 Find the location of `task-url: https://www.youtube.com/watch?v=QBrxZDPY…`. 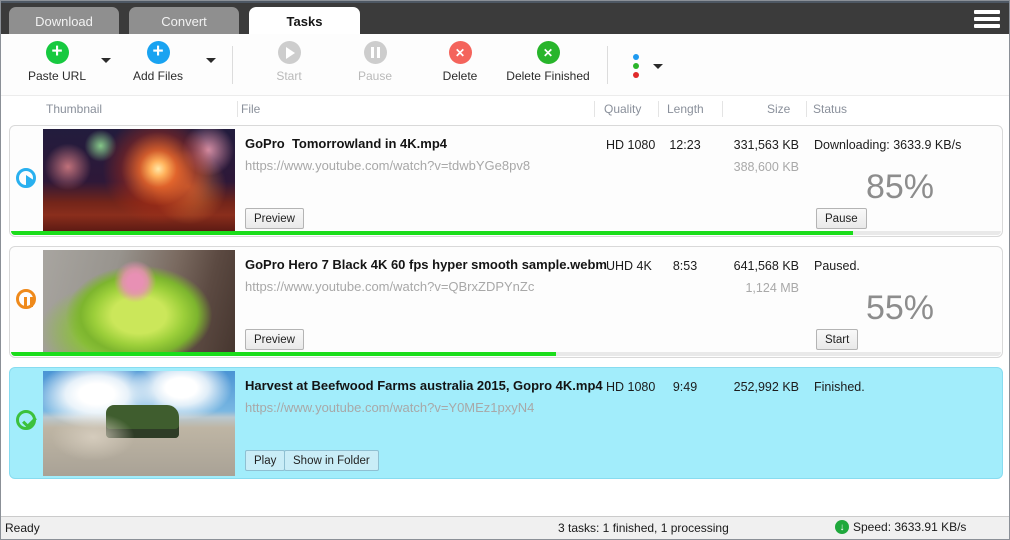

task-url: https://www.youtube.com/watch?v=QBrxZDPY… is located at coordinates (390, 286).